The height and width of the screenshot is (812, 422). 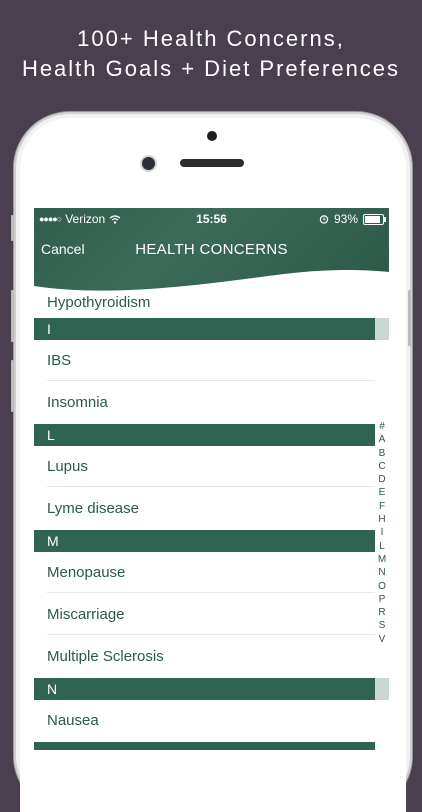 I want to click on index-letter: I, so click(x=382, y=532).